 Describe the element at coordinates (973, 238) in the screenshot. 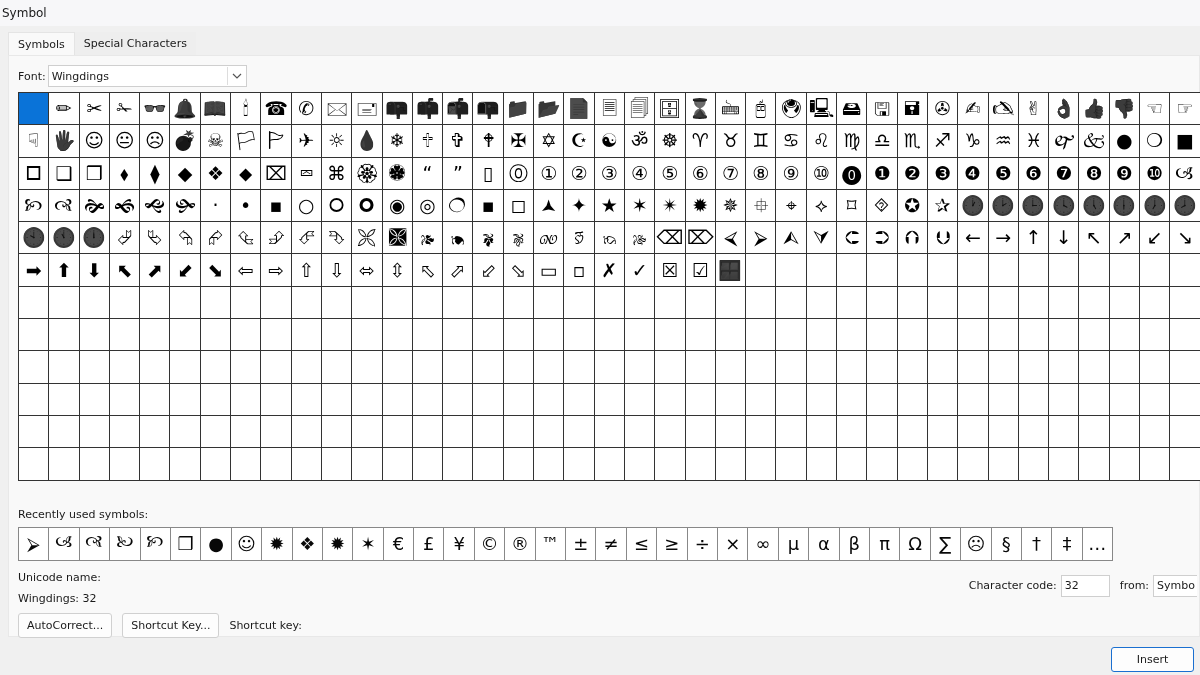

I see `symbol-cell: ←` at that location.